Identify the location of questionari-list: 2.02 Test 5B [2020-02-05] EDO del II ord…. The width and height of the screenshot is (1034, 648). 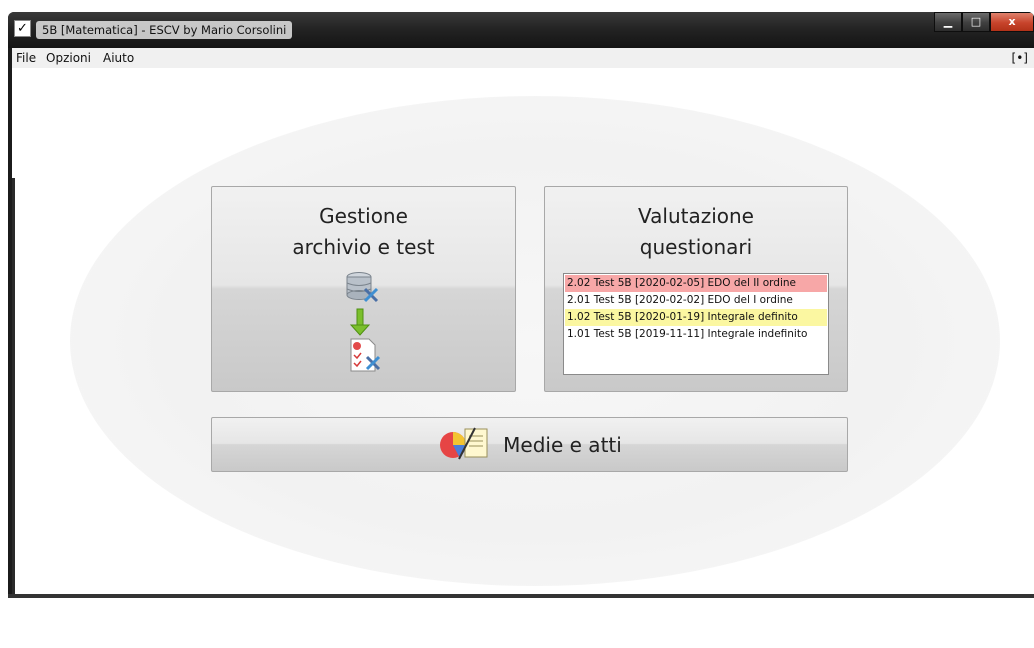
(696, 324).